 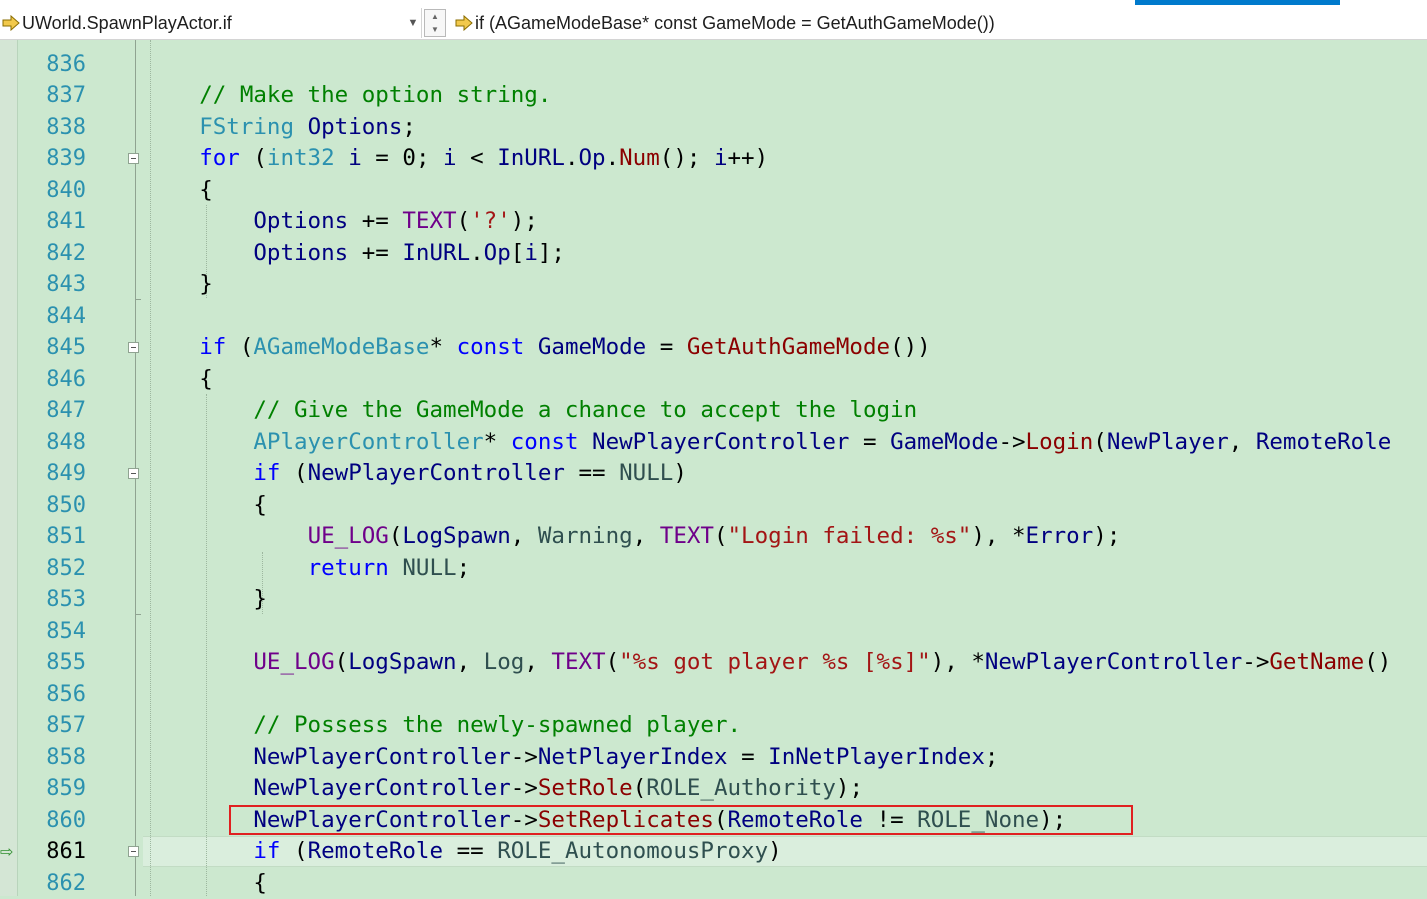 What do you see at coordinates (43, 474) in the screenshot?
I see `line-number: 849` at bounding box center [43, 474].